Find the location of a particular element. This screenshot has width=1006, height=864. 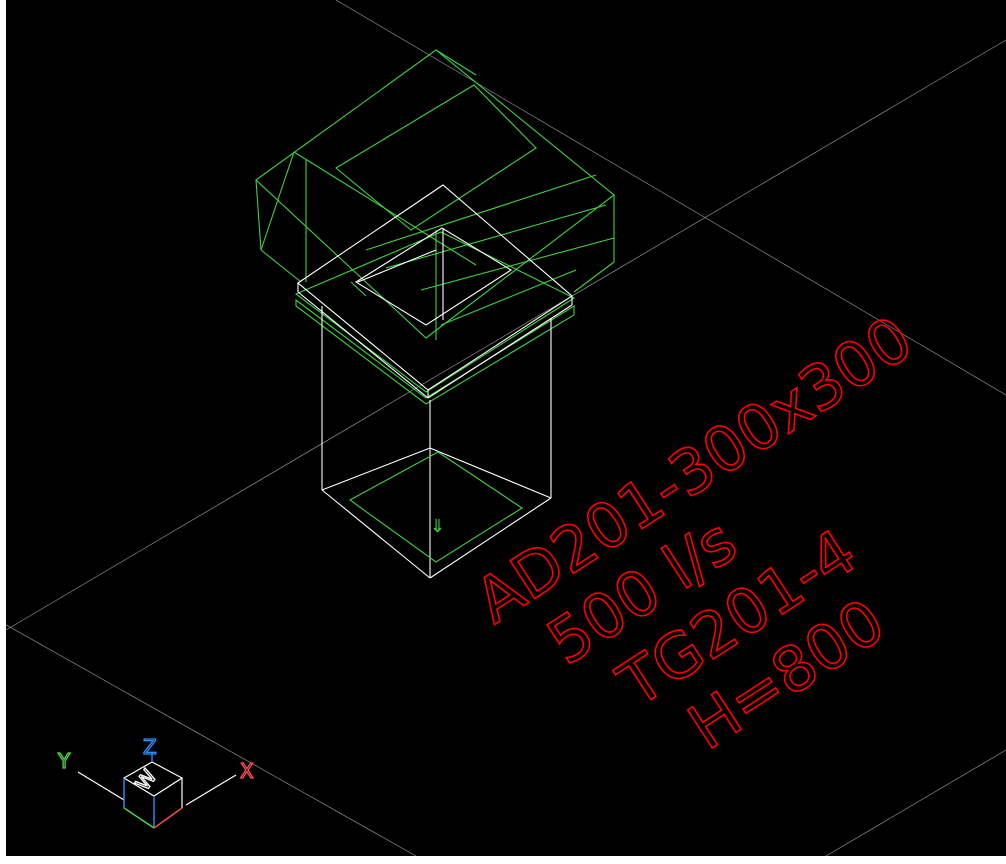

ucs-z-label: Z is located at coordinates (150, 747).